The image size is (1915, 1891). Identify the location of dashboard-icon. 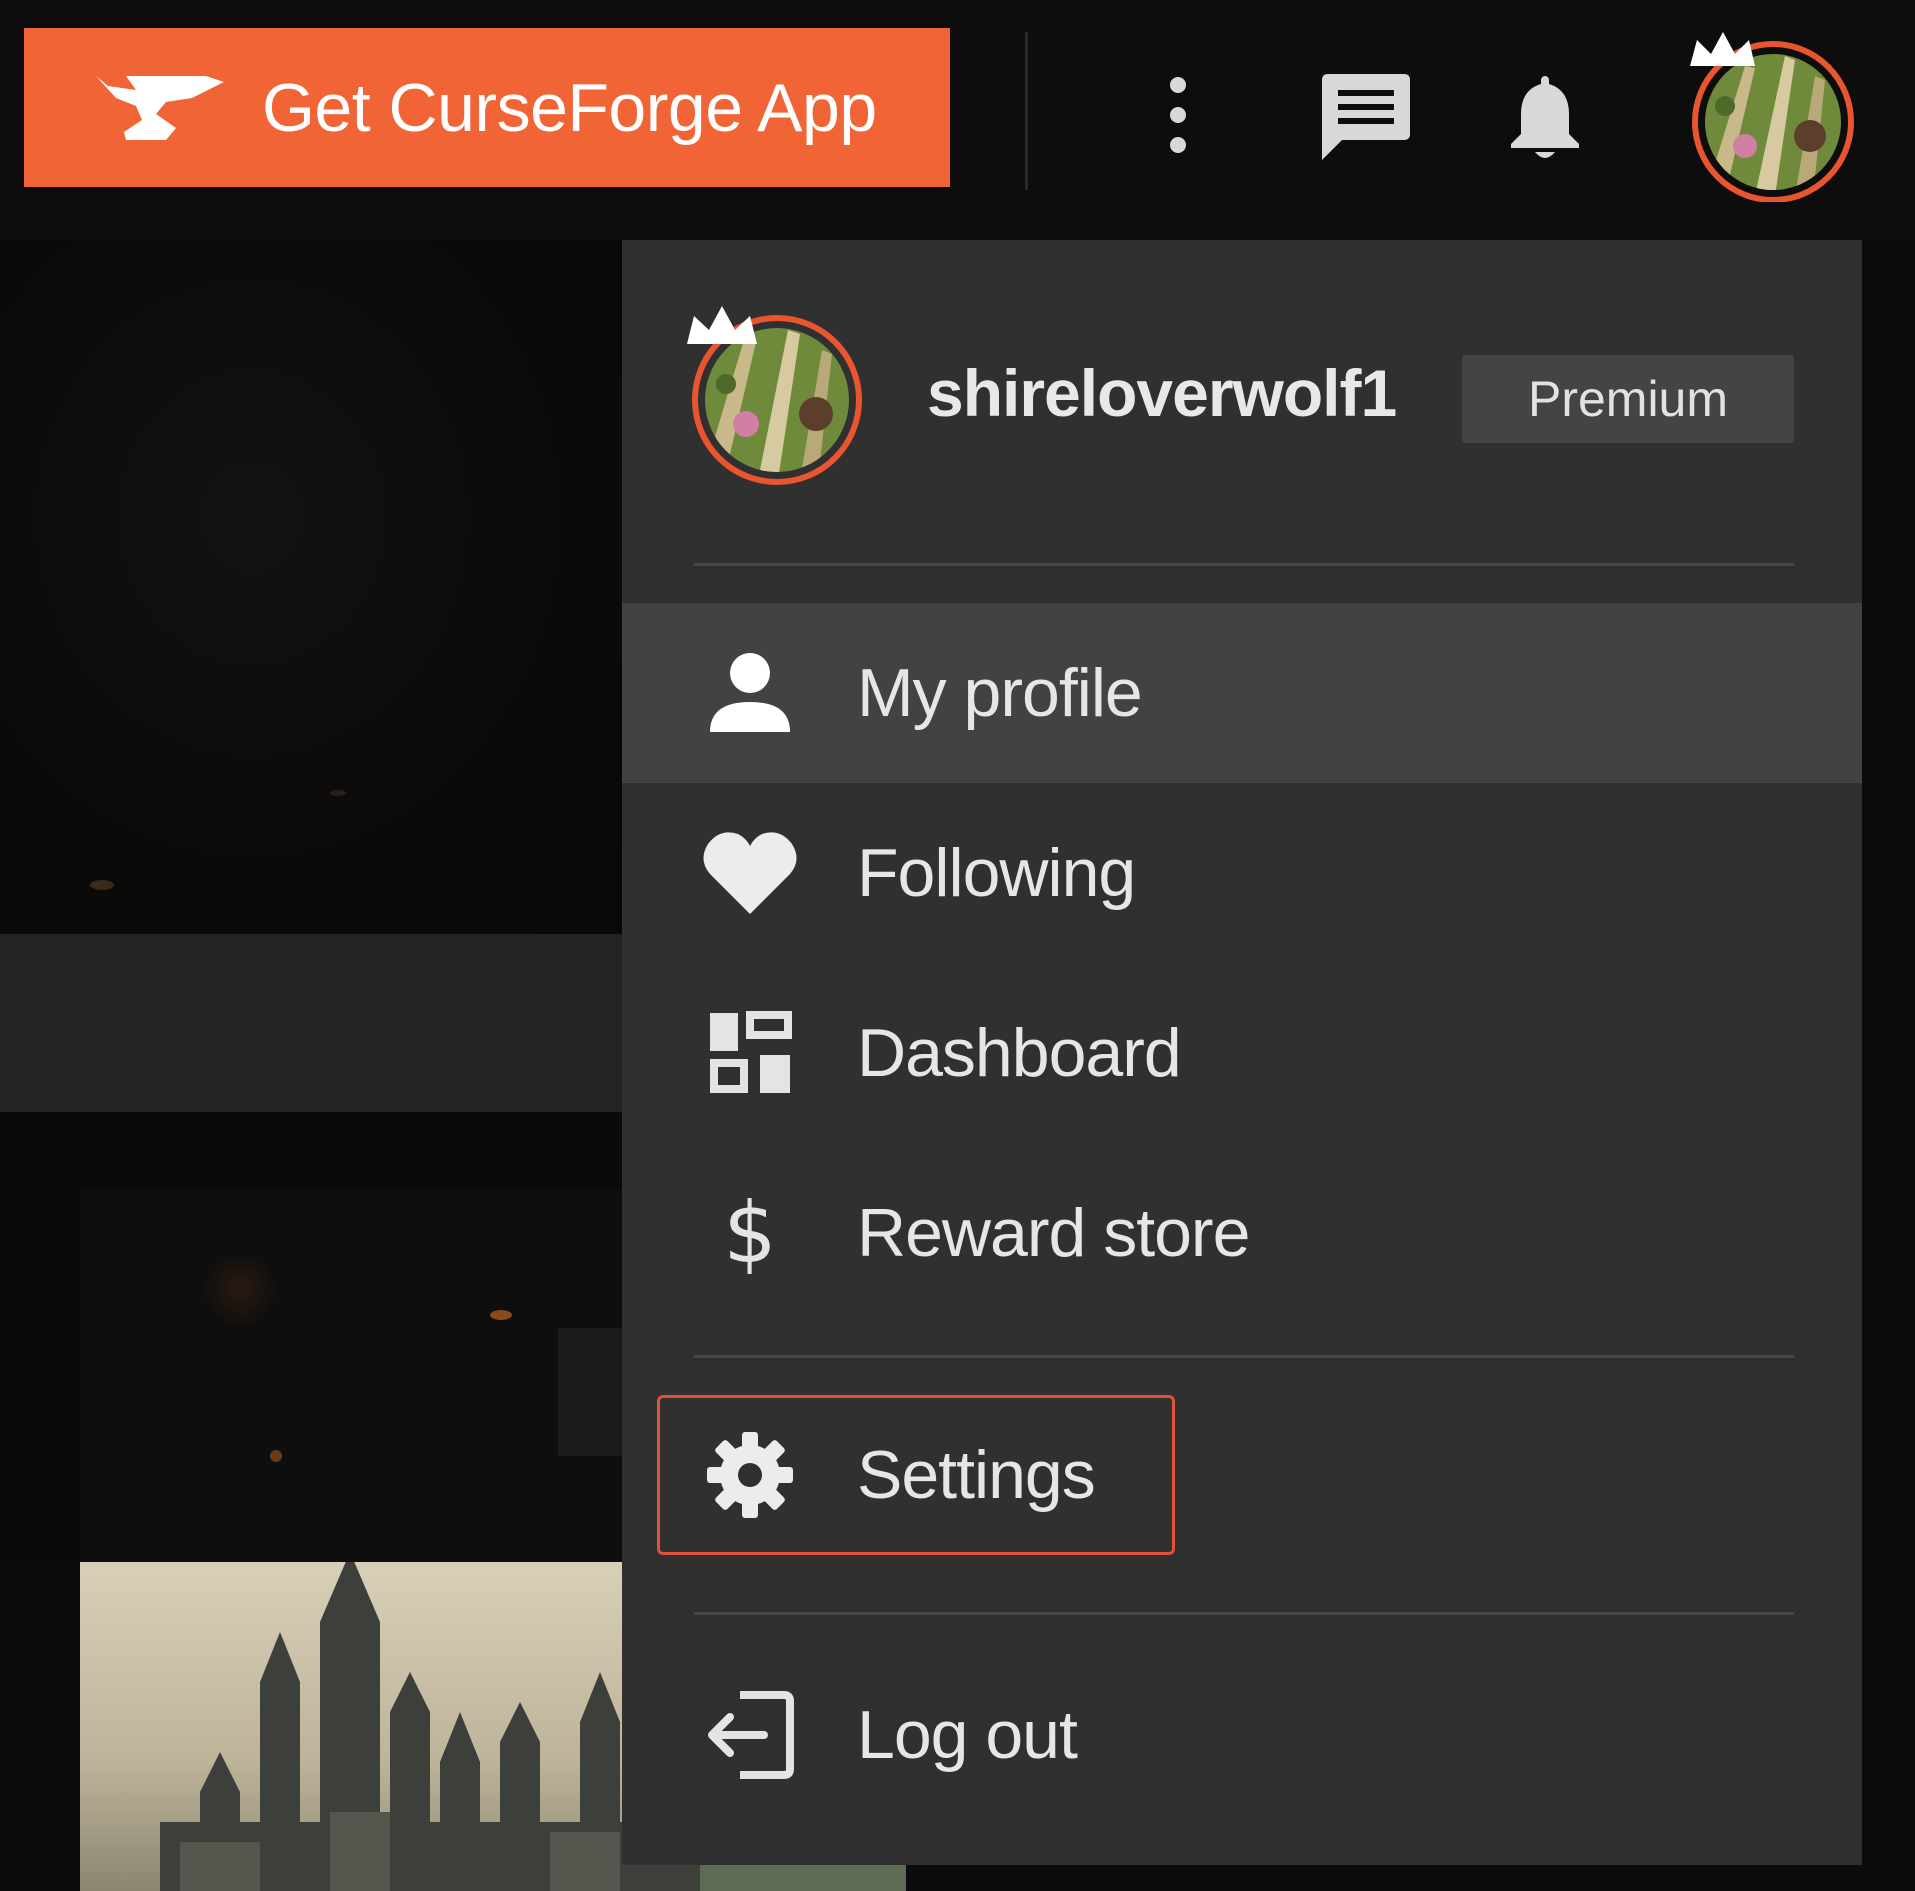
(750, 1053).